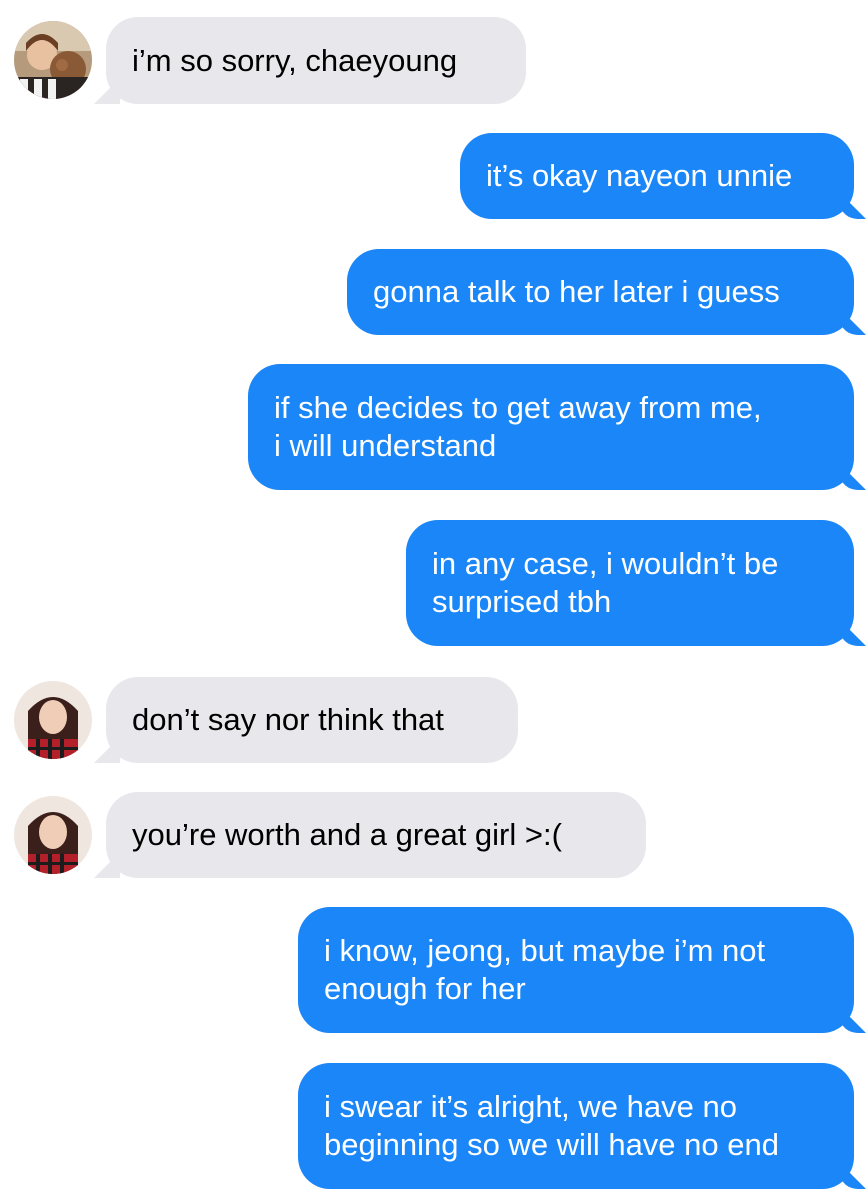 The height and width of the screenshot is (1200, 868). I want to click on message-bubble-received: you’re worth and a great girl >:(, so click(376, 835).